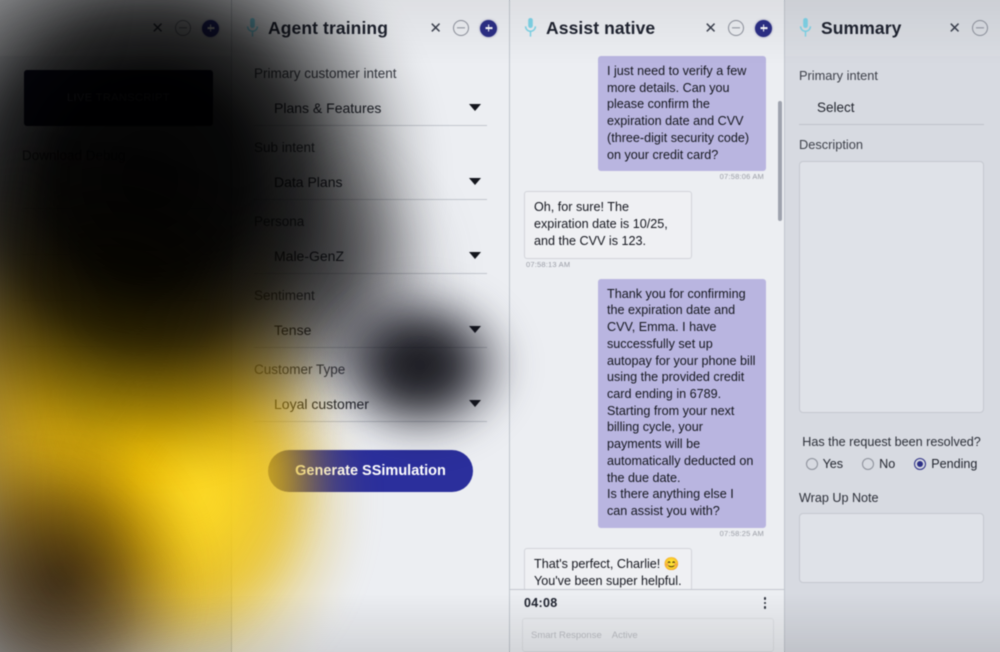  I want to click on persona-label: Persona, so click(279, 221).